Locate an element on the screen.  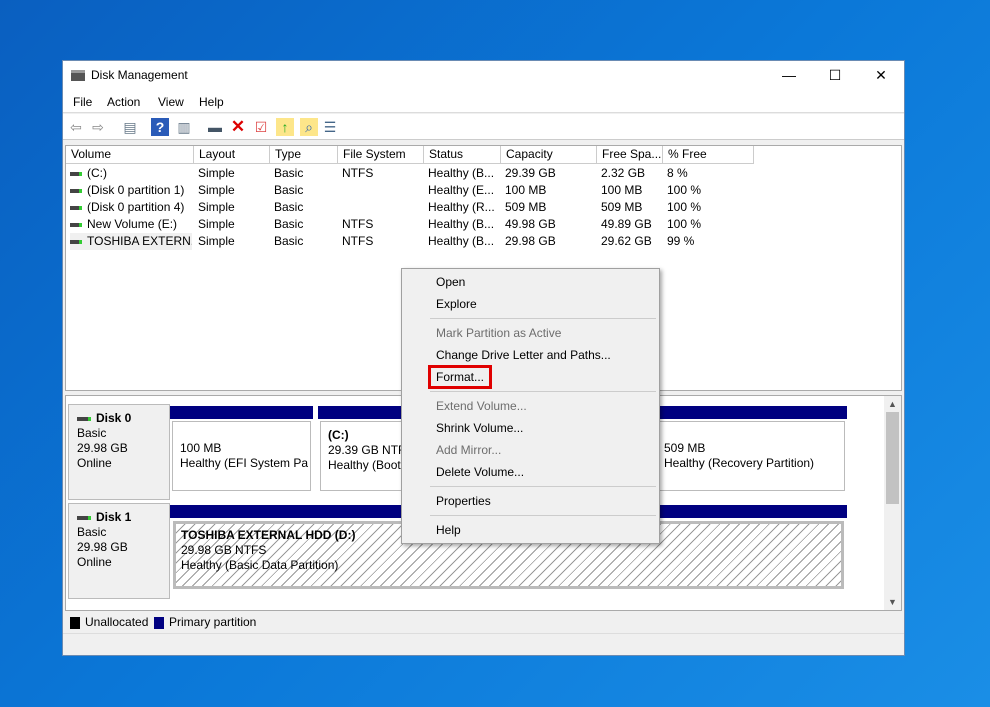
table-cell: (C:) is located at coordinates (131, 173).